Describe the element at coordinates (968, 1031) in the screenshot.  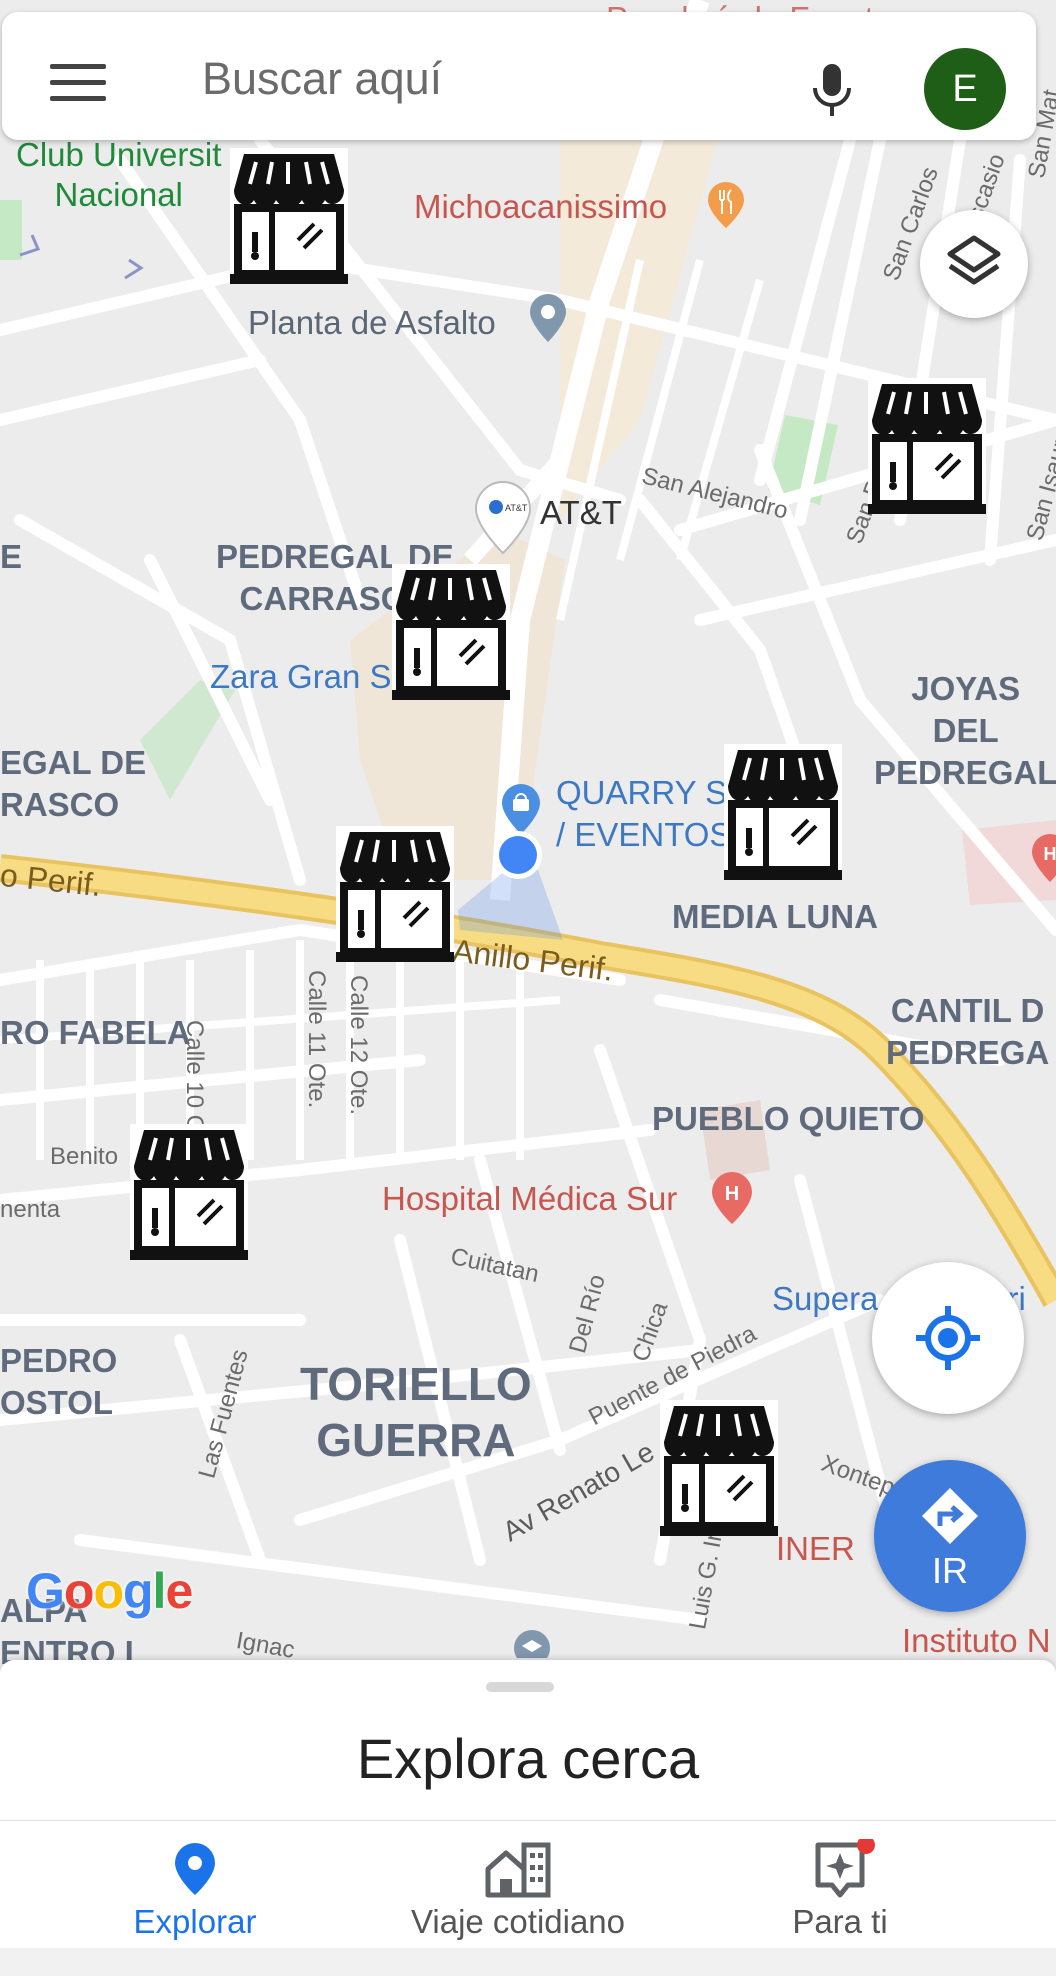
I see `area-label-cantil: CANTIL D PEDREGA` at that location.